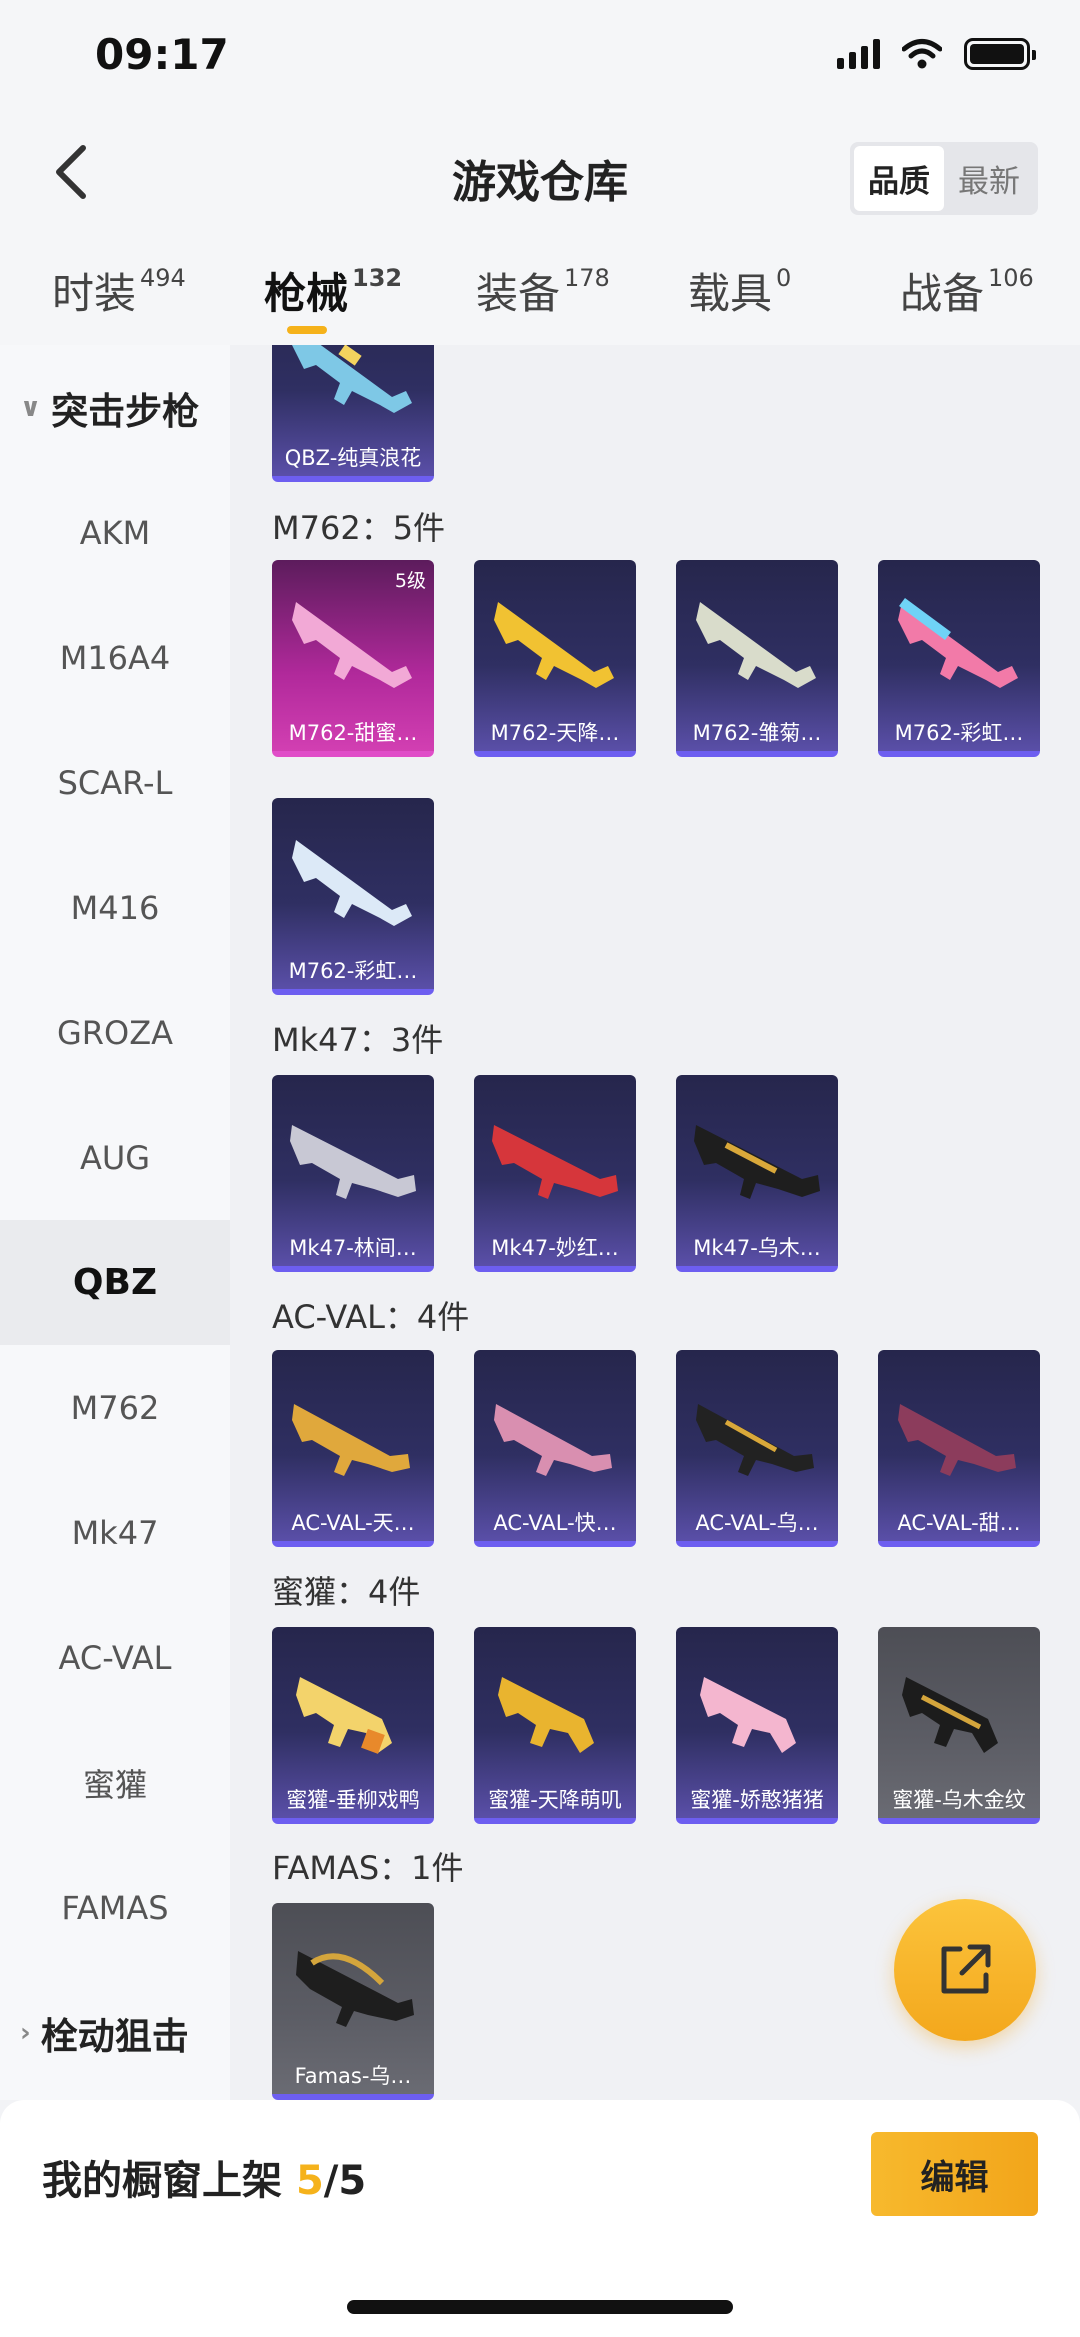  I want to click on header: 游戏仓库 品质 最新, so click(540, 175).